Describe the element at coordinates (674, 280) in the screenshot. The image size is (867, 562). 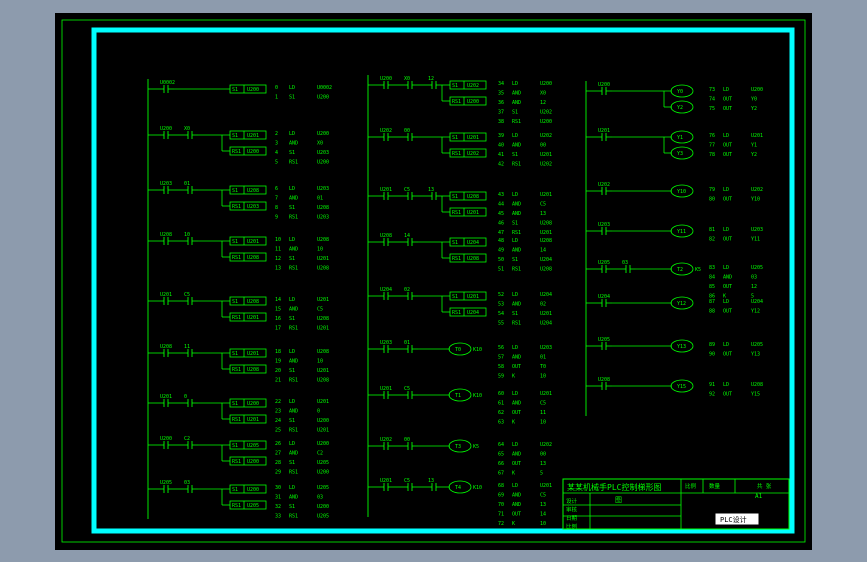
I see `rung: U205 03T2 K5 83 LD U20584 AND 0385 OUT 1286 K 5` at that location.